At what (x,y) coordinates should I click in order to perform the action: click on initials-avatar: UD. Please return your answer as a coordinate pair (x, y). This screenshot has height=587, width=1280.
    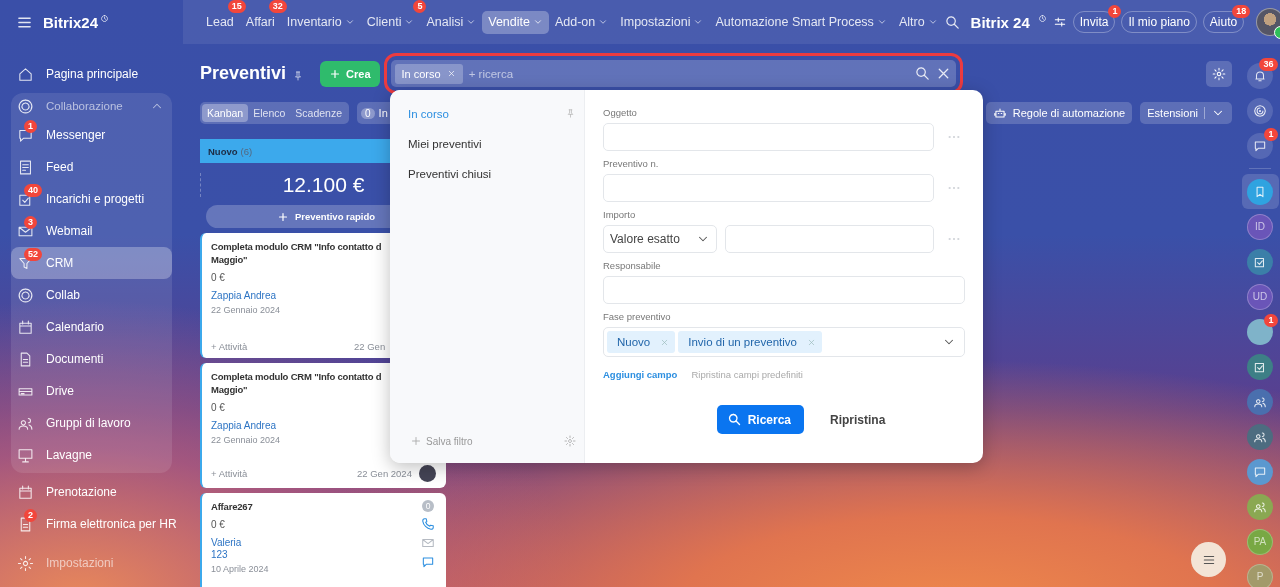
    Looking at the image, I should click on (1260, 296).